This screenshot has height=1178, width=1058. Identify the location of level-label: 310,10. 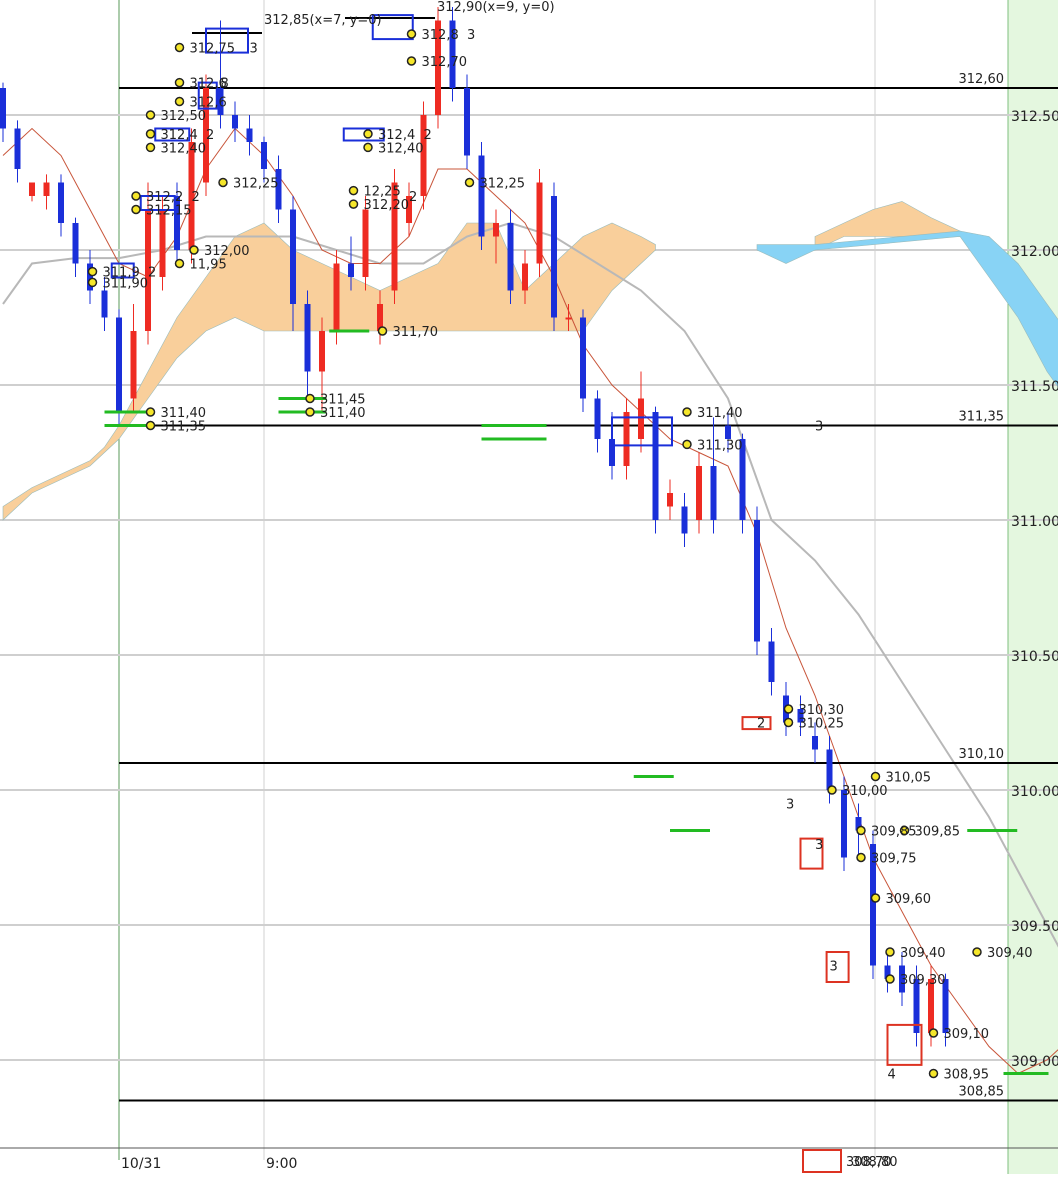
(982, 754).